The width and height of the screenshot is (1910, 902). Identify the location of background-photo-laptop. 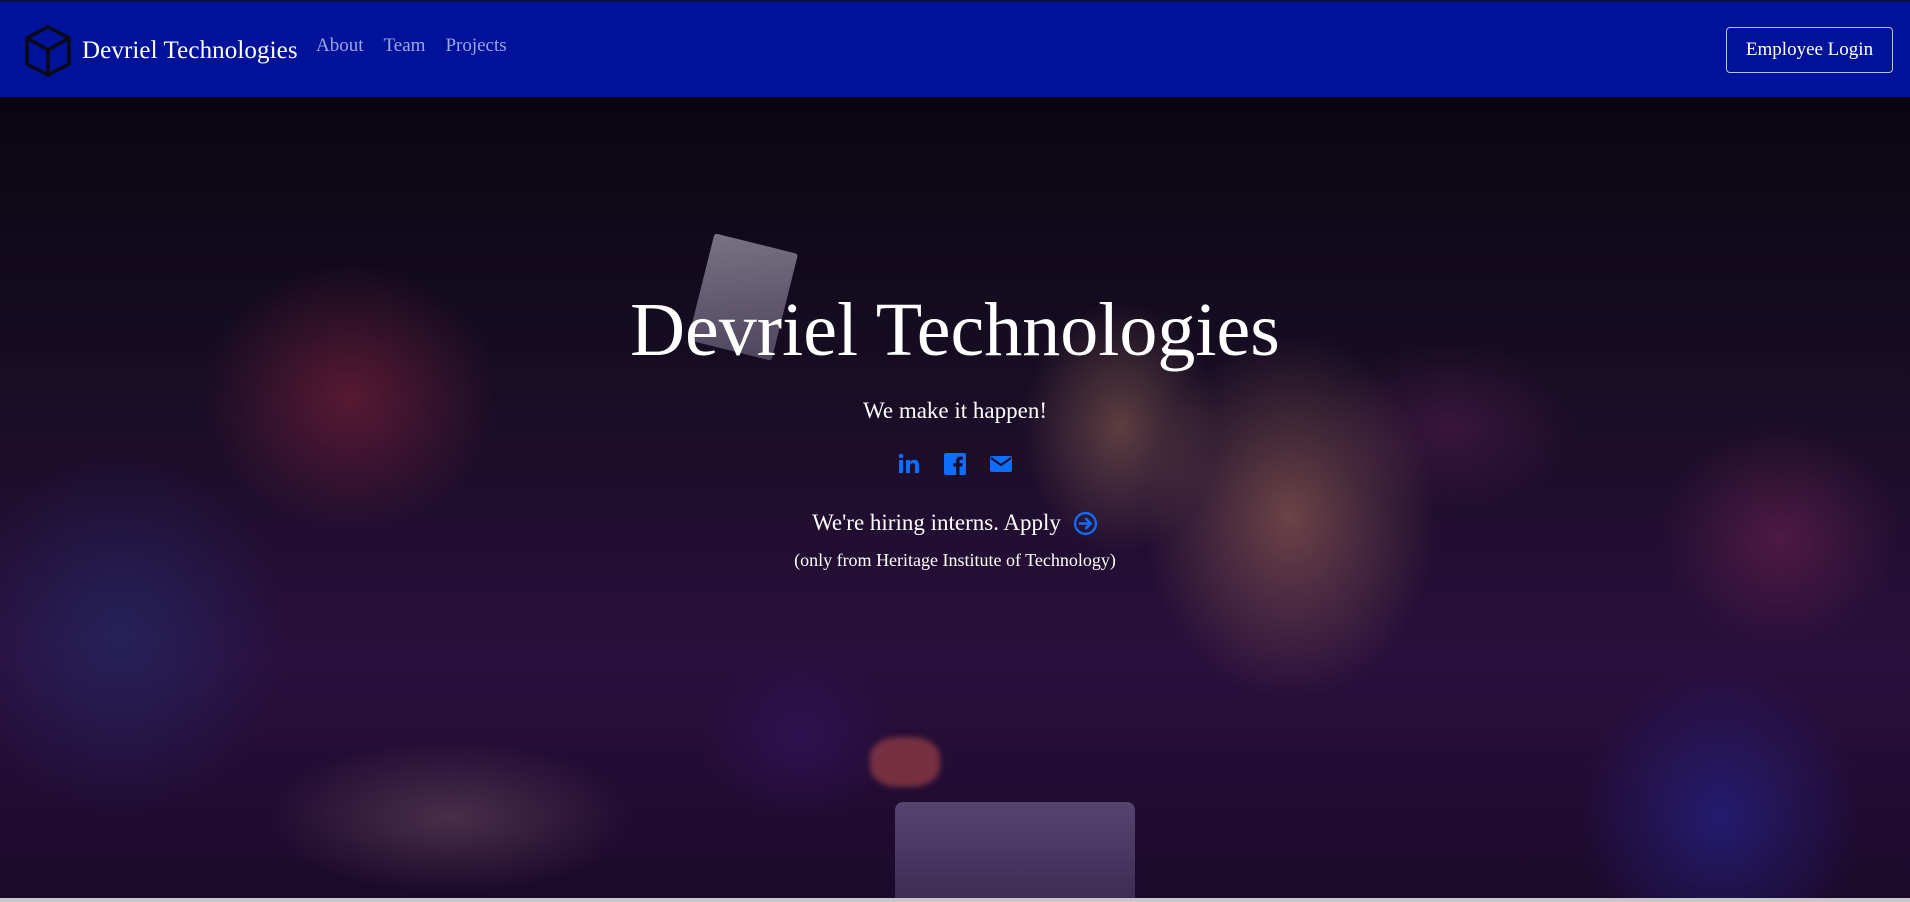
(1015, 850).